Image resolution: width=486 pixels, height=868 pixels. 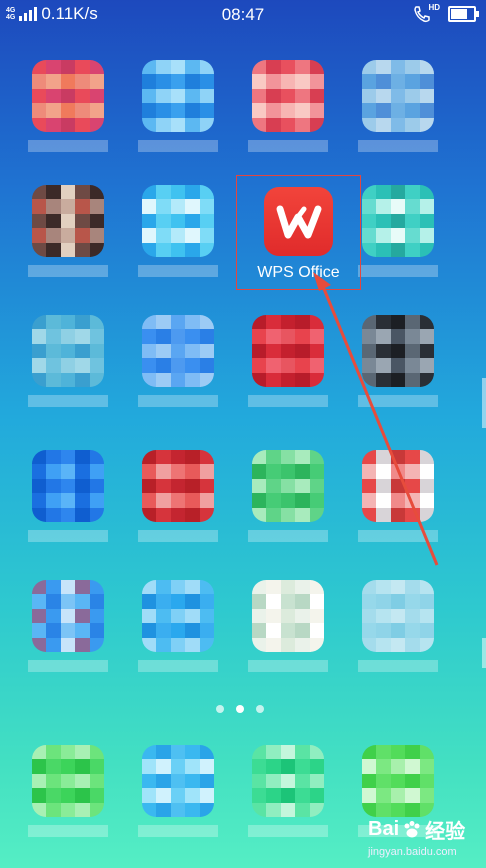 What do you see at coordinates (298, 221) in the screenshot?
I see `wps-office-icon` at bounding box center [298, 221].